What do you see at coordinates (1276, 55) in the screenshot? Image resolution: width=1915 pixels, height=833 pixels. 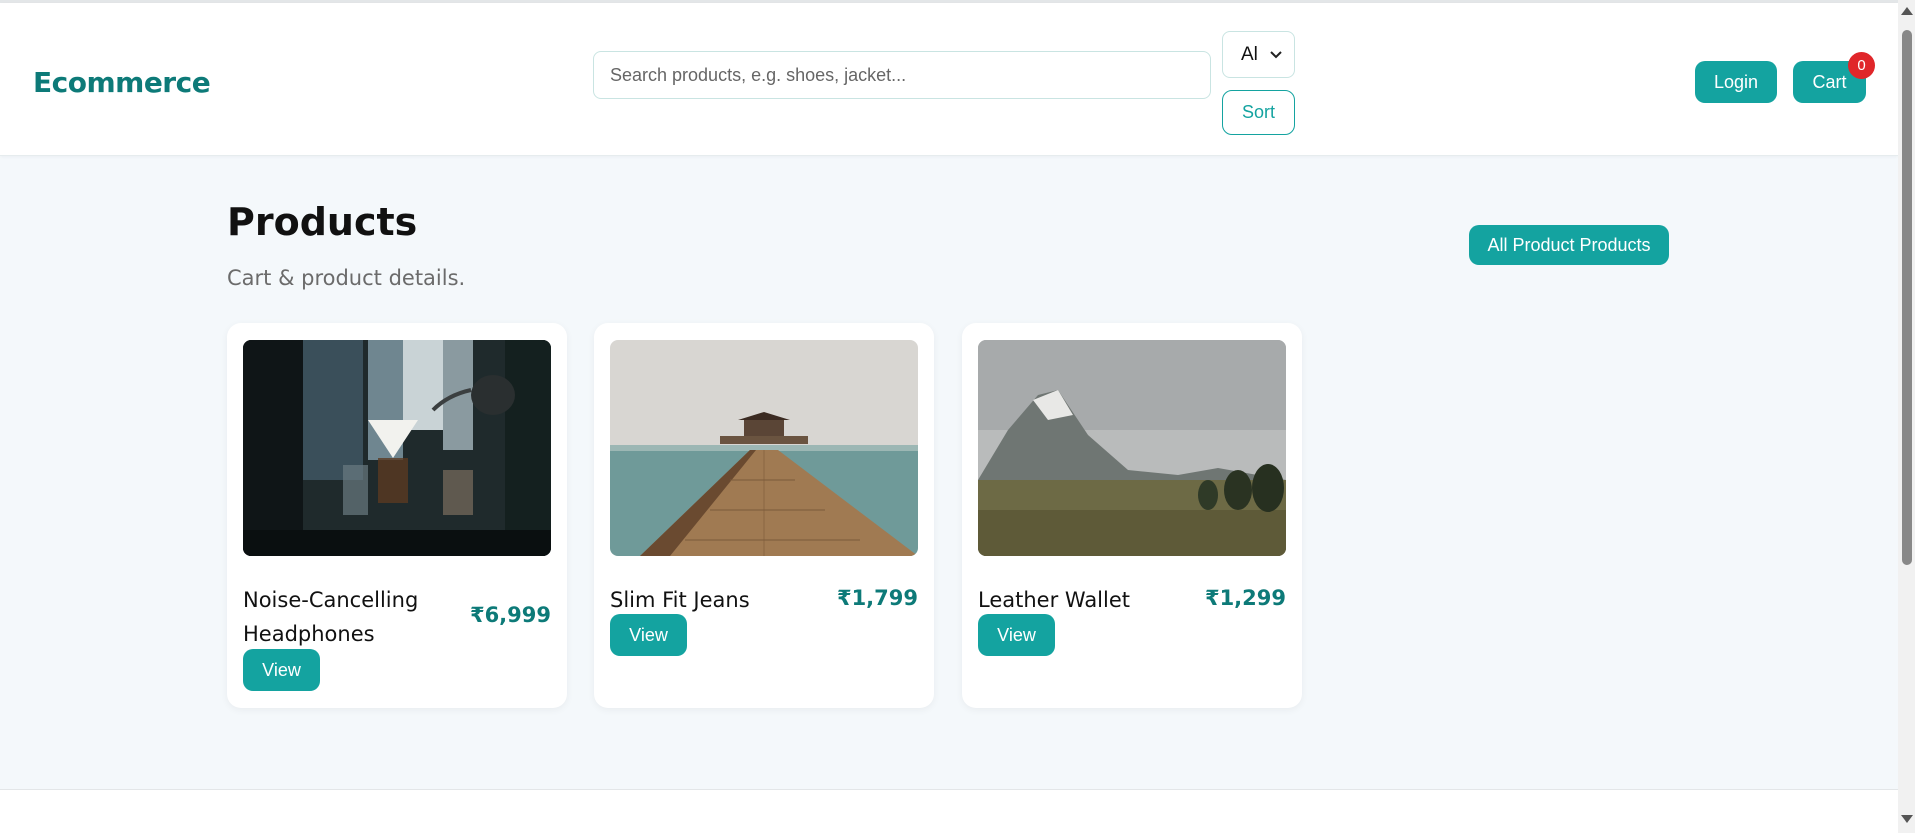 I see `chevron-down-icon` at bounding box center [1276, 55].